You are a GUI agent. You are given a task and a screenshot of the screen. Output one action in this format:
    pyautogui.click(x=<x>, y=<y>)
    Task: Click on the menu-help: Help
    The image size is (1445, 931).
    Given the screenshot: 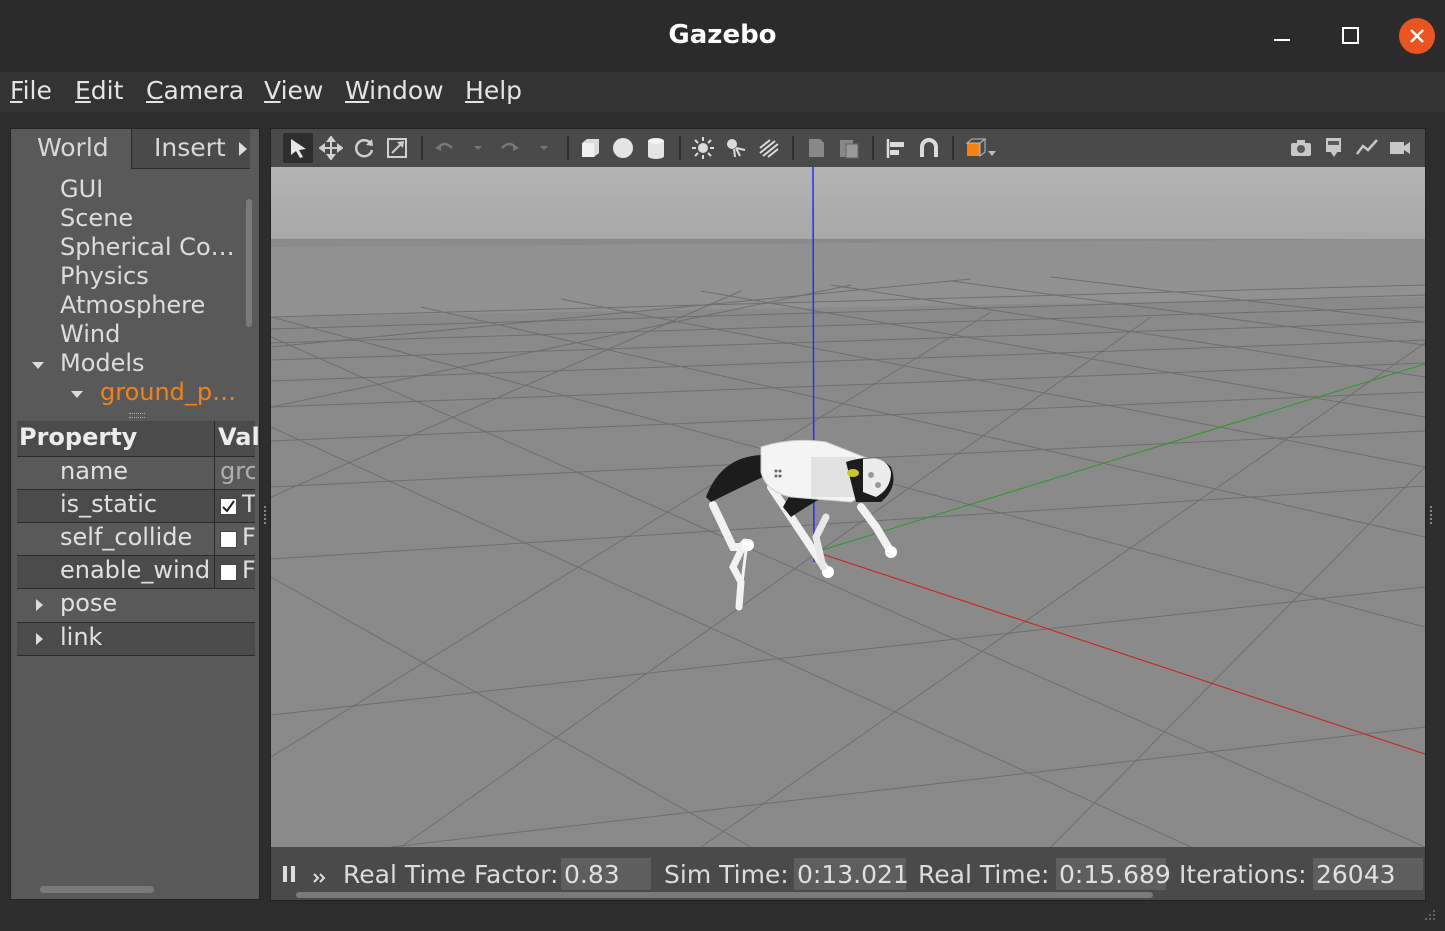 What is the action you would take?
    pyautogui.click(x=493, y=90)
    